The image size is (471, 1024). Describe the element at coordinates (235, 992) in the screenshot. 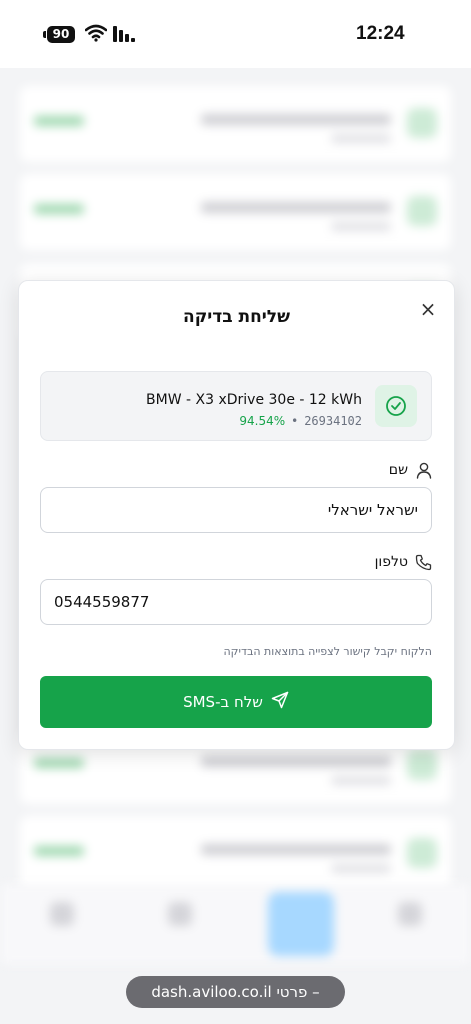

I see `browser-url-bar: dash.aviloo.co.il פרטי –` at that location.